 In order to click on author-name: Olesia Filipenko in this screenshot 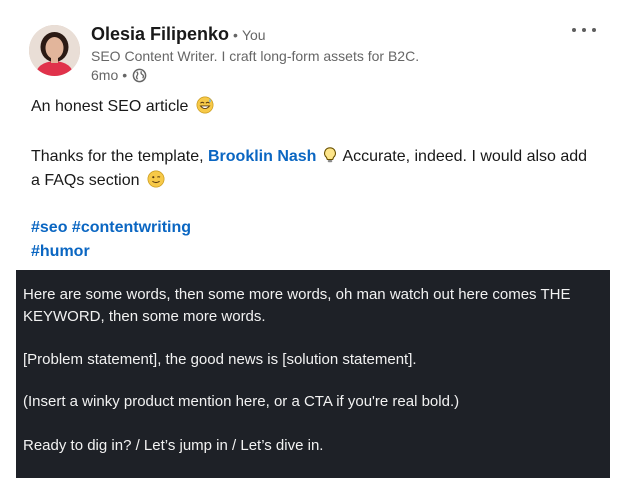, I will do `click(160, 34)`.